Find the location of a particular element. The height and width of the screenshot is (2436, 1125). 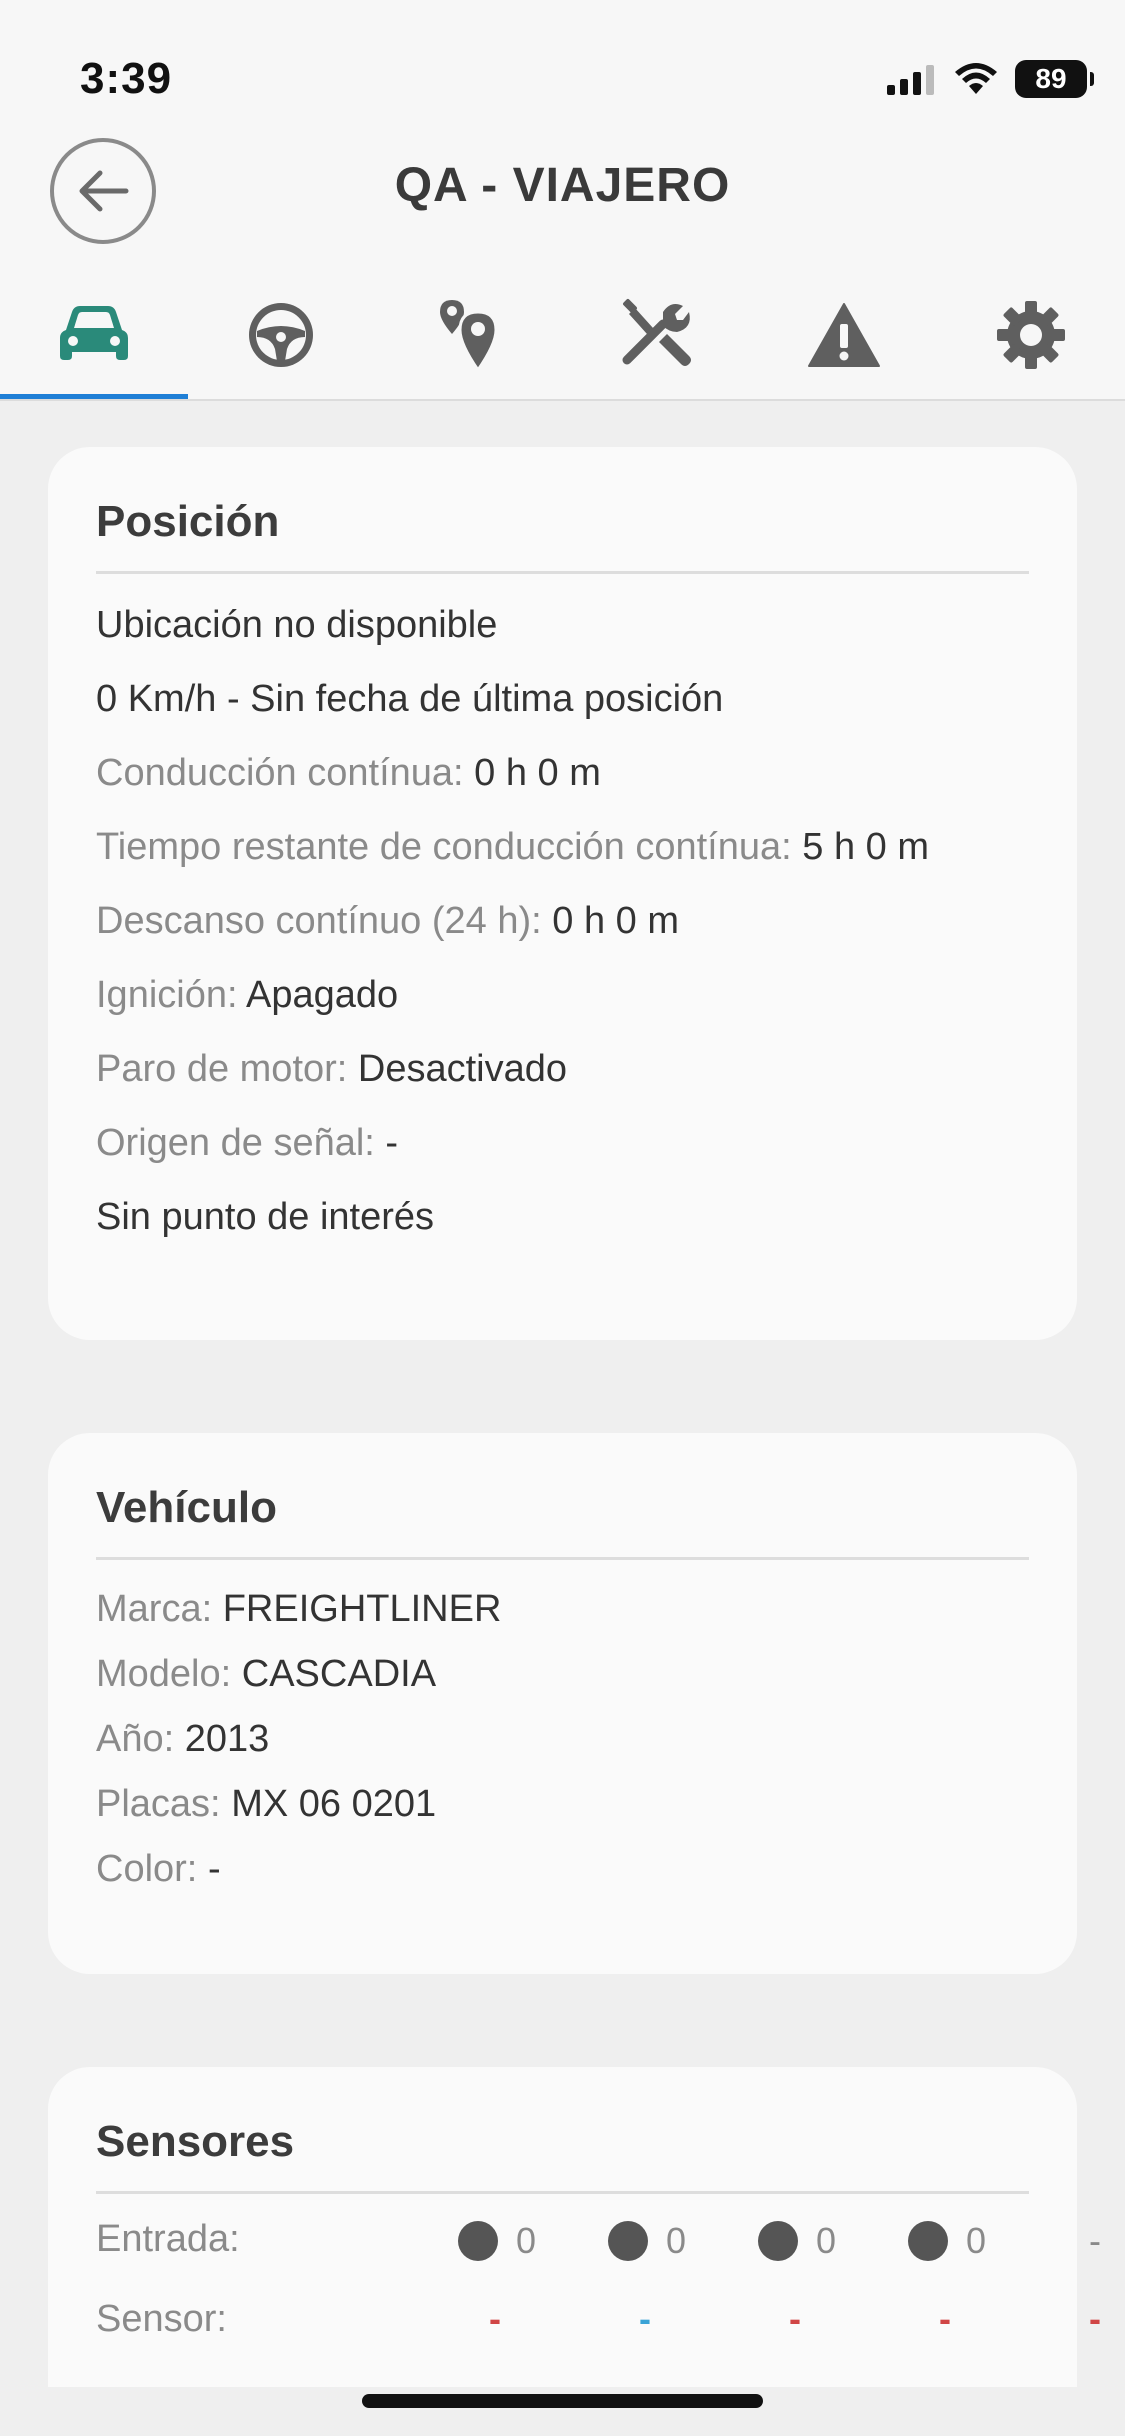

engine-stop: Paro de motor: Desactivado is located at coordinates (332, 1069).